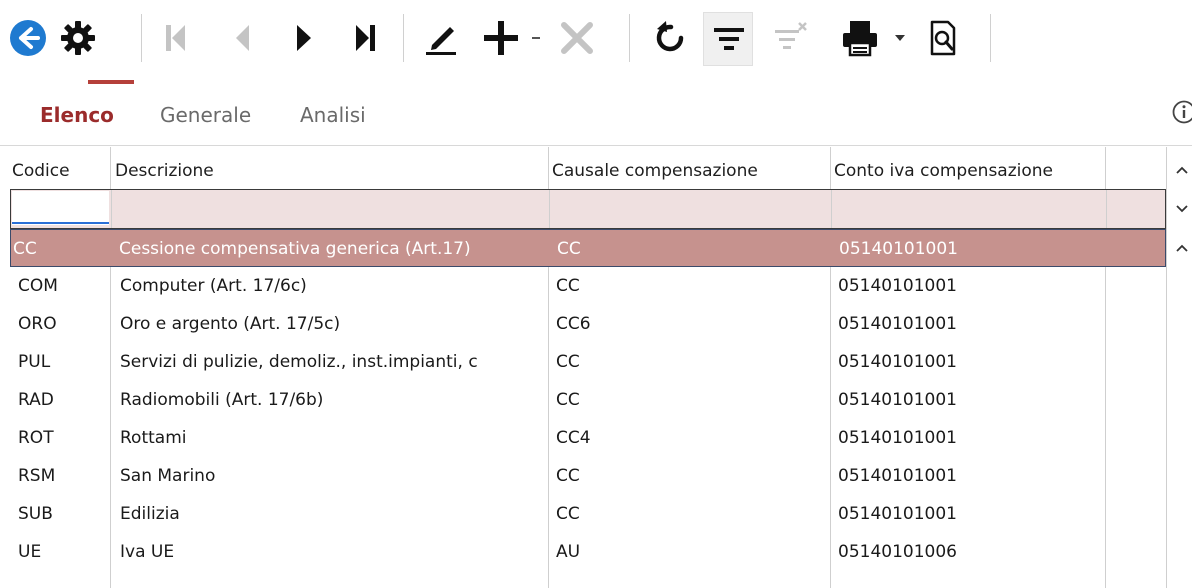  What do you see at coordinates (222, 400) in the screenshot?
I see `cell-descrizione: Radiomobili (Art. 17/6b)` at bounding box center [222, 400].